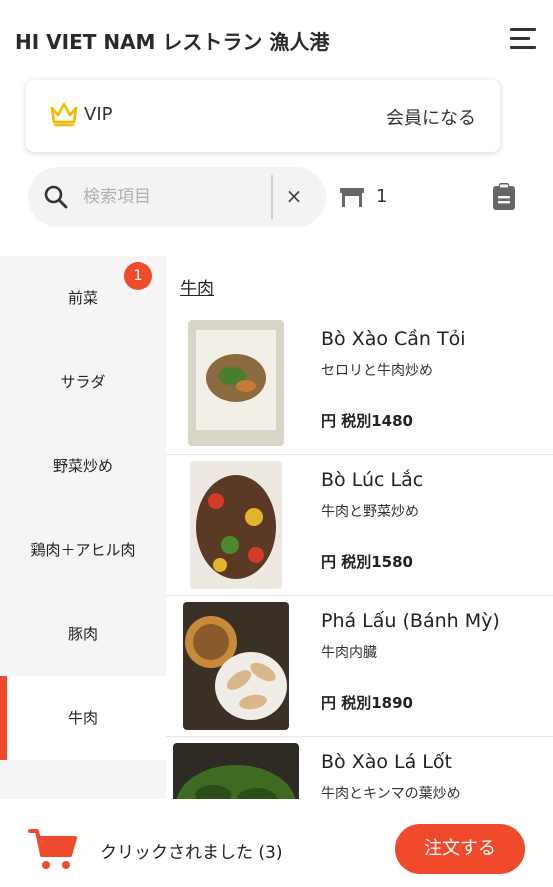 The width and height of the screenshot is (553, 887). I want to click on section-title: 牛肉, so click(197, 289).